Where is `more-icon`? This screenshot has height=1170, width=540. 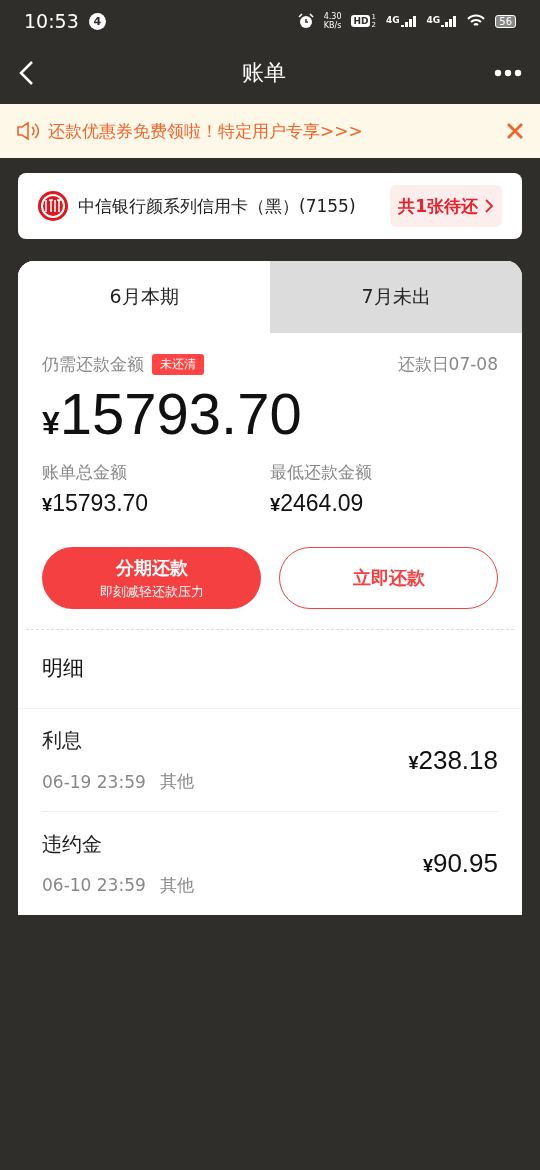 more-icon is located at coordinates (508, 73).